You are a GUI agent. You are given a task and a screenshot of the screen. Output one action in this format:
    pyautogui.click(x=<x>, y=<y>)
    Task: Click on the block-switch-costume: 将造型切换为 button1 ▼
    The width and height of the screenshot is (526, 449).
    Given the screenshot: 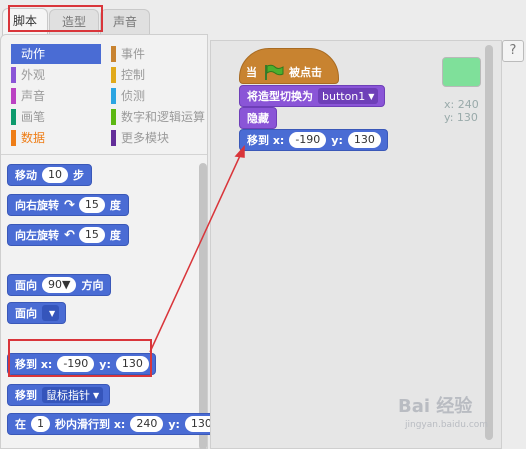 What is the action you would take?
    pyautogui.click(x=312, y=96)
    